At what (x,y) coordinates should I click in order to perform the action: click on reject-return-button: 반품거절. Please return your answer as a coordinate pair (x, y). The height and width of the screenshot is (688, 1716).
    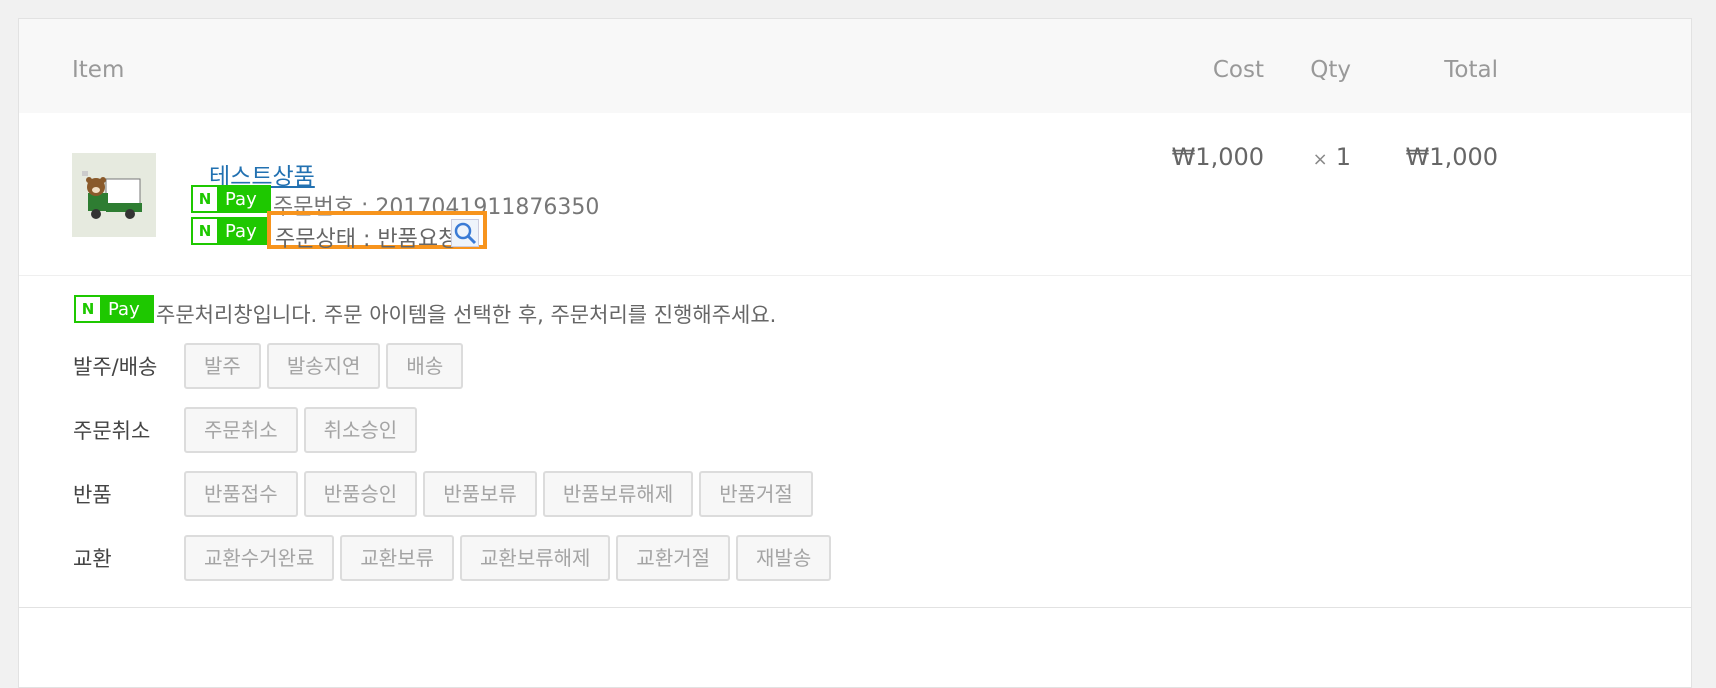
    Looking at the image, I should click on (756, 494).